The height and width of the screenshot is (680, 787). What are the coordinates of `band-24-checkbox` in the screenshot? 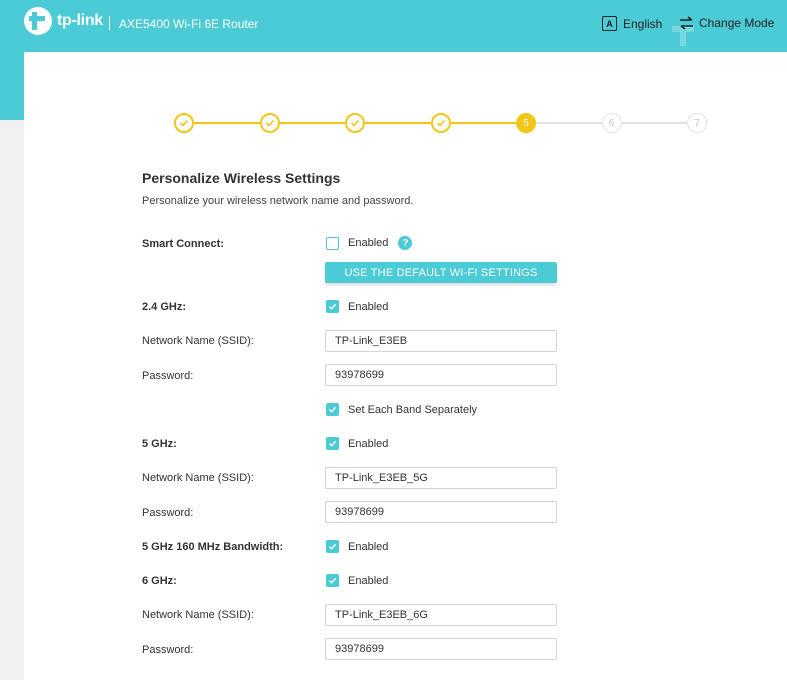 It's located at (332, 306).